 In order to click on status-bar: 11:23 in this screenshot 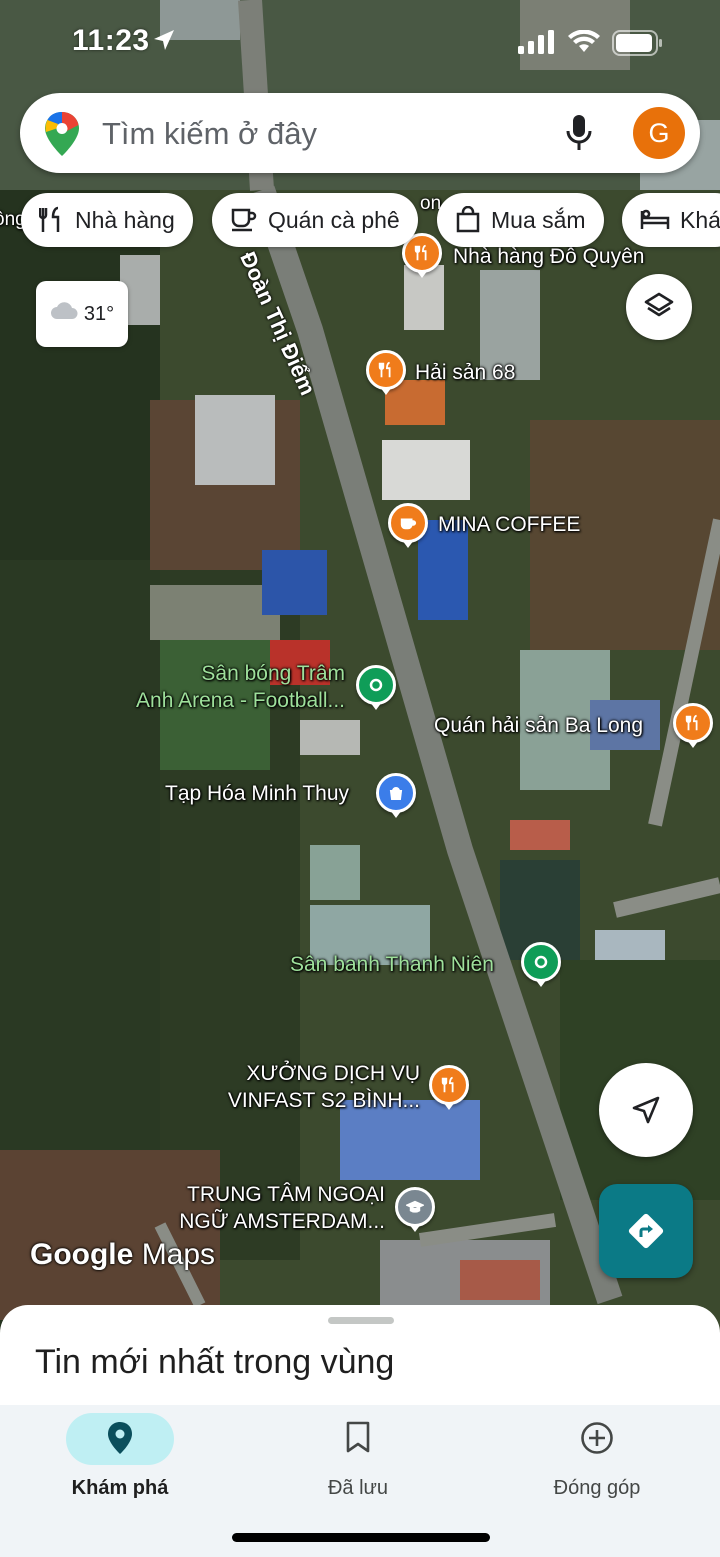, I will do `click(360, 42)`.